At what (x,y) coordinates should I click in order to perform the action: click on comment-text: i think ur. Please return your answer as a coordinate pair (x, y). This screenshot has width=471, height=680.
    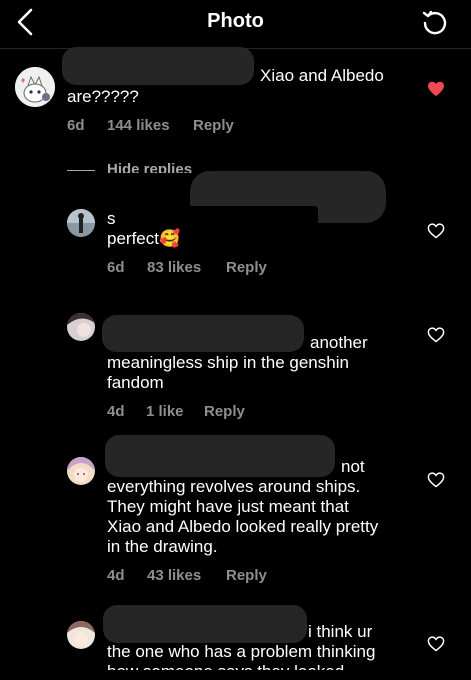
    Looking at the image, I should click on (340, 631).